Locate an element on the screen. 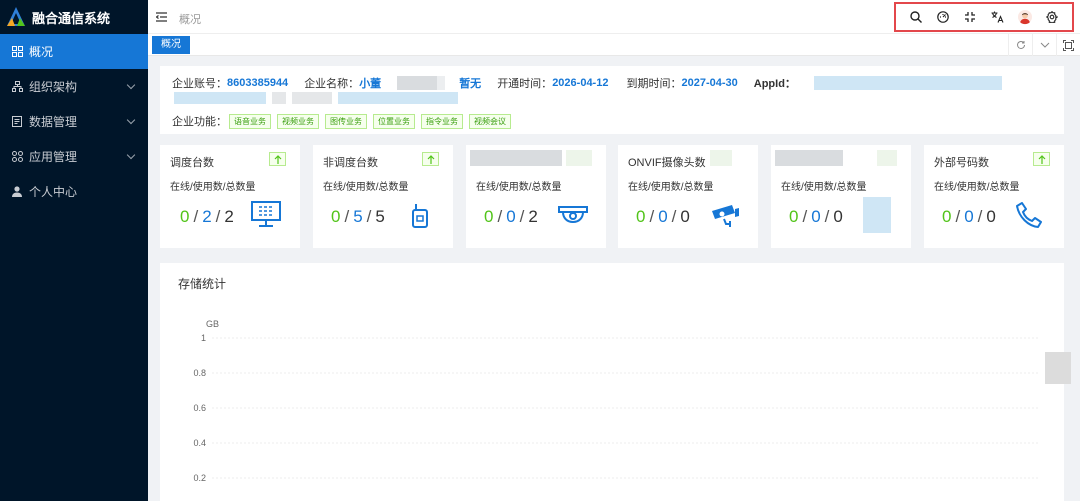  feature-tag: 语音业务 is located at coordinates (250, 121).